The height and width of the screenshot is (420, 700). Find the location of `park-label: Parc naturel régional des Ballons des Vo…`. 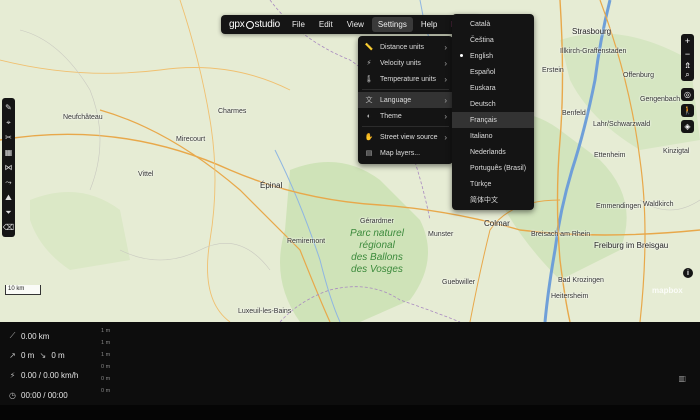

park-label: Parc naturel régional des Ballons des Vo… is located at coordinates (377, 251).